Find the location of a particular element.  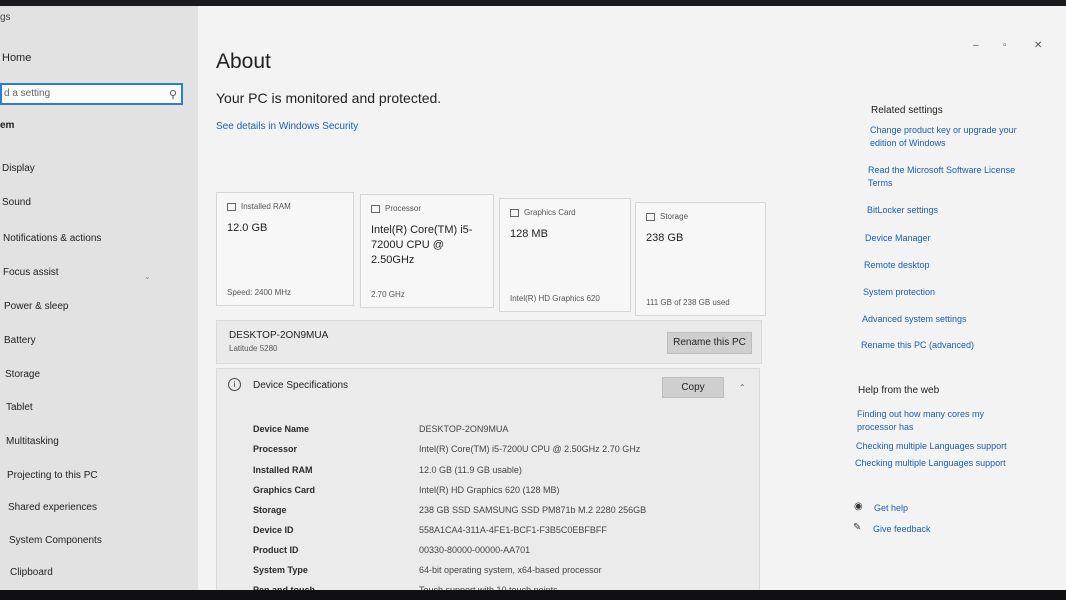

spec-key: Product ID is located at coordinates (276, 550).